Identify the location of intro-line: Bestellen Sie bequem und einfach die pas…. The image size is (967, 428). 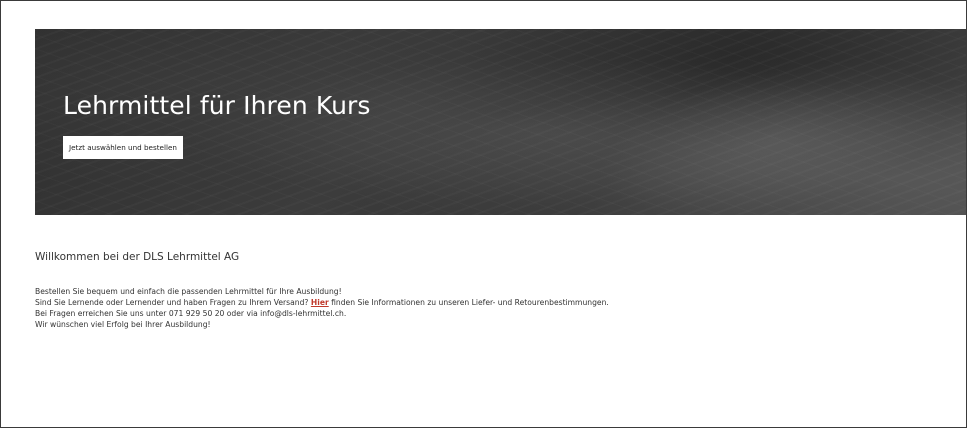
(188, 291).